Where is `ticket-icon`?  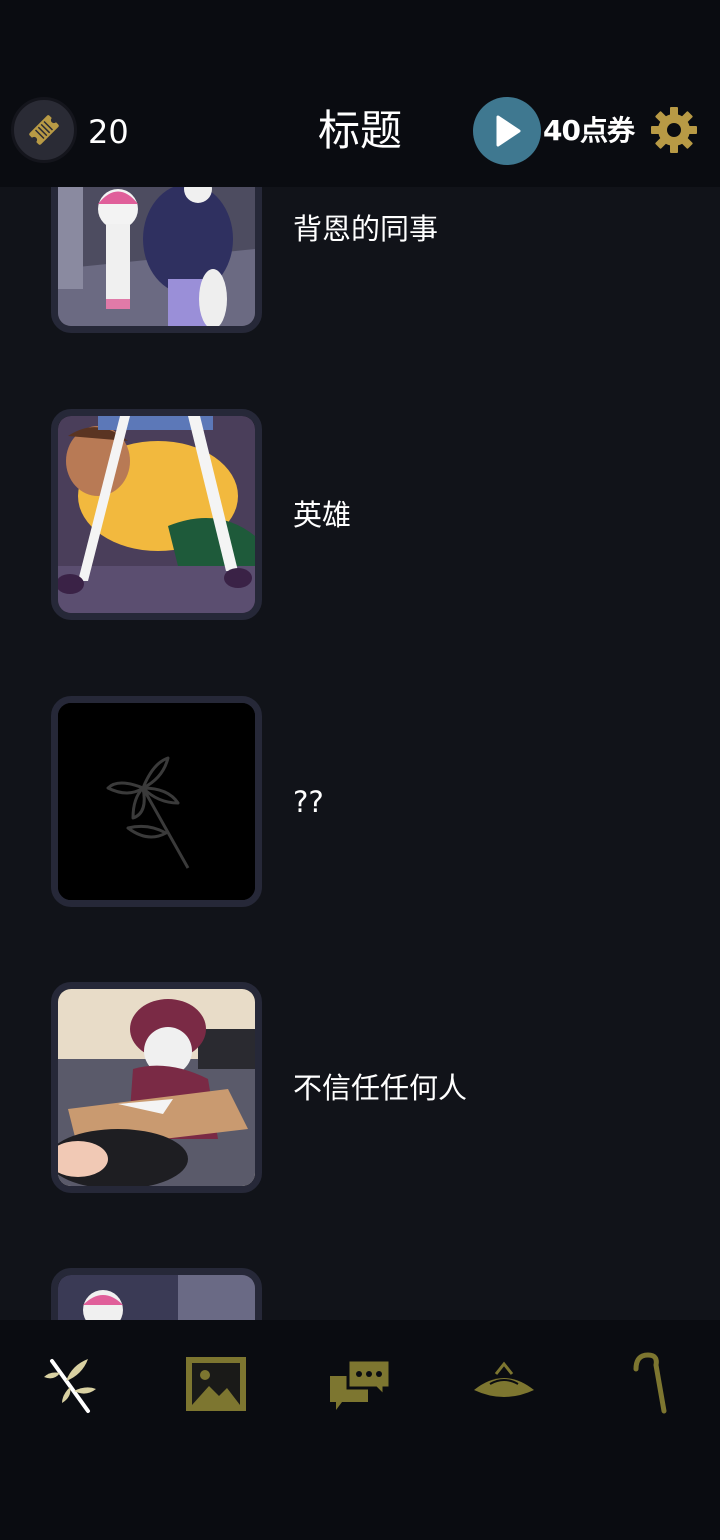 ticket-icon is located at coordinates (44, 130).